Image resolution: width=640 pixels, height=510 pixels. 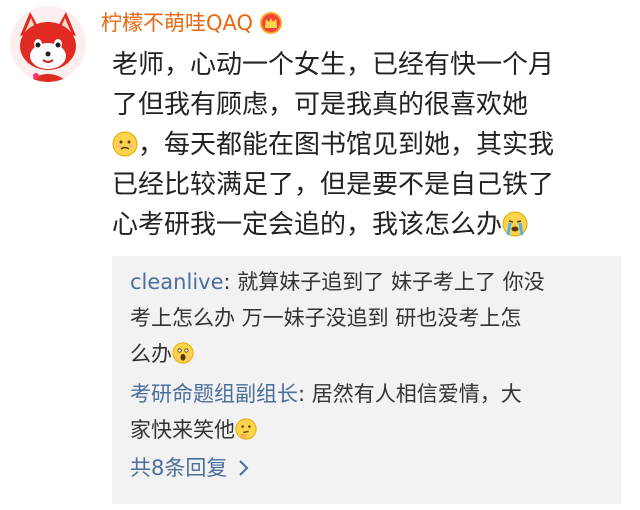 What do you see at coordinates (125, 144) in the screenshot?
I see `sad-face-icon` at bounding box center [125, 144].